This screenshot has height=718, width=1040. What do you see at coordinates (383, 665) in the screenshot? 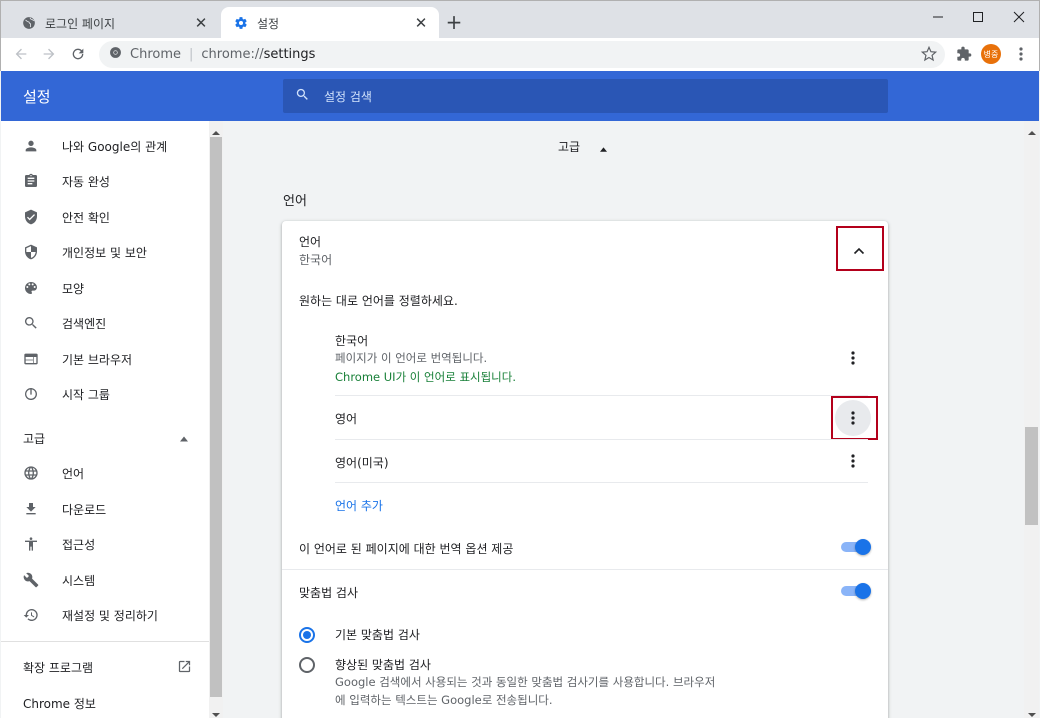
I see `radio-label: 향상된 맞춤법 검사` at bounding box center [383, 665].